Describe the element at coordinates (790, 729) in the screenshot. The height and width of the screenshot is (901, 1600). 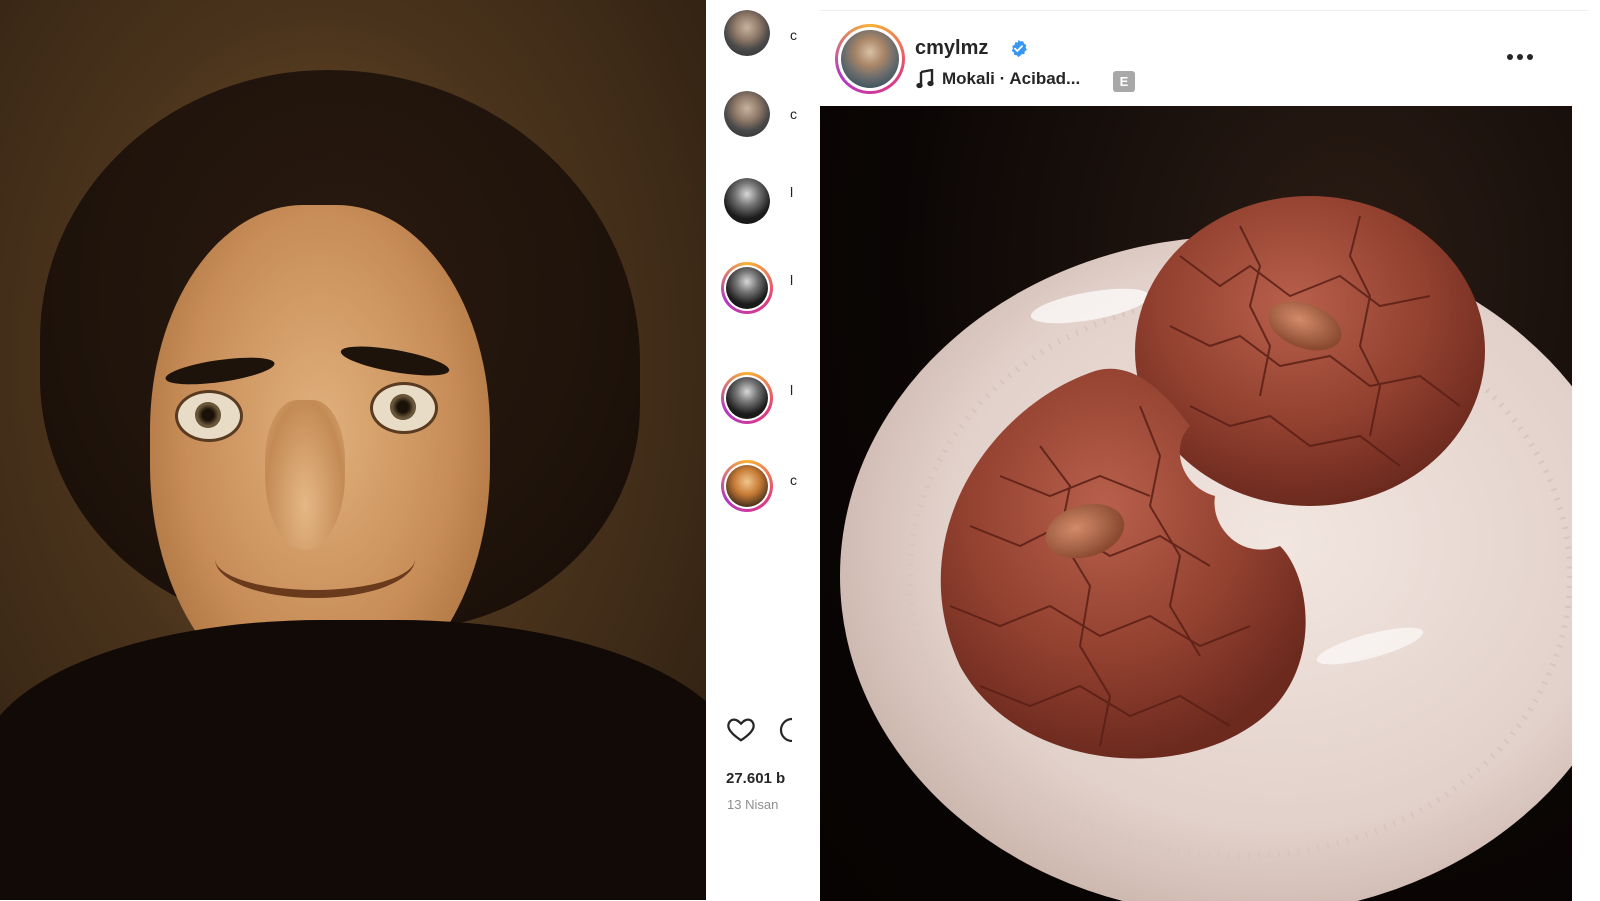
I see `comment-icon` at that location.